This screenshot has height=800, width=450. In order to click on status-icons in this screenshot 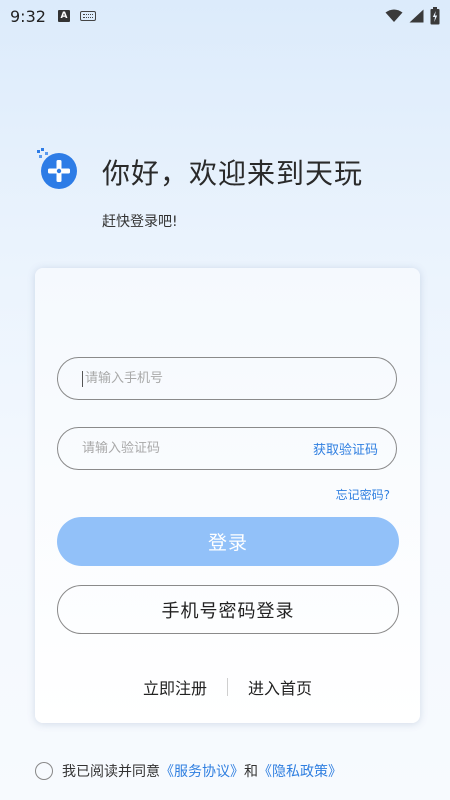, I will do `click(412, 16)`.